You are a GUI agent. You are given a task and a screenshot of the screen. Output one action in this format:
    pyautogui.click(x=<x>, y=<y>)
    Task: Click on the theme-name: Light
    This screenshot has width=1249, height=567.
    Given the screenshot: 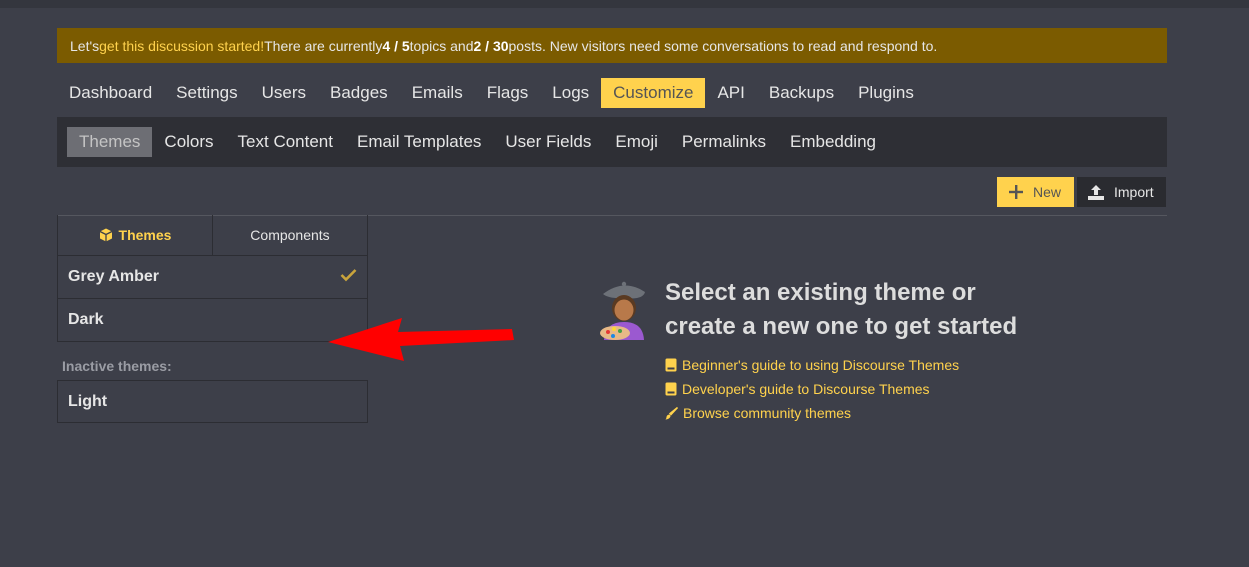 What is the action you would take?
    pyautogui.click(x=88, y=401)
    